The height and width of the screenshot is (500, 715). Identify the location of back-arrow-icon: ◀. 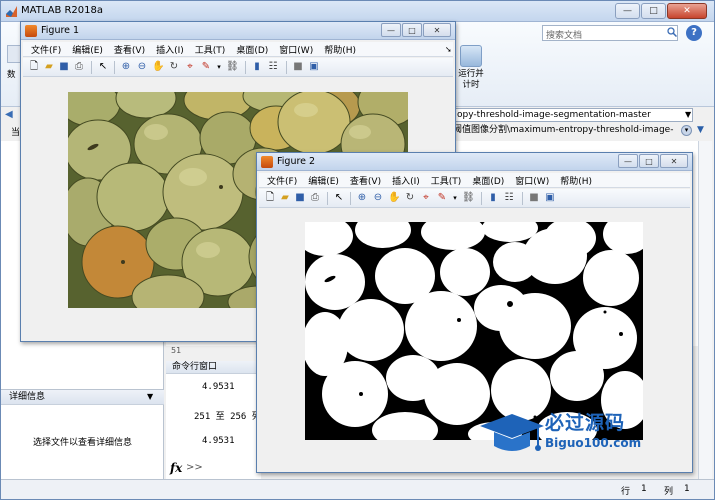
(9, 114).